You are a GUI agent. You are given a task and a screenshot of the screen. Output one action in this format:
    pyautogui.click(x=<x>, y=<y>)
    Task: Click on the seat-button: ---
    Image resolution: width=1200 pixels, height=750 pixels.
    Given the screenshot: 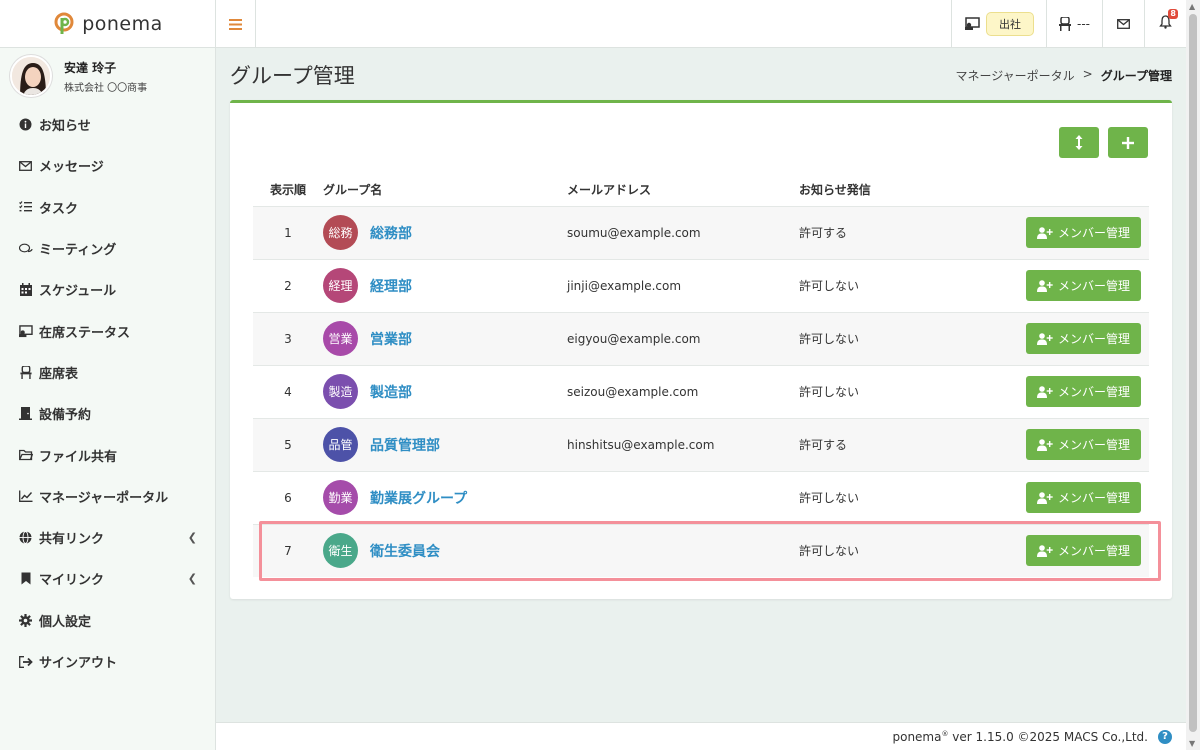 What is the action you would take?
    pyautogui.click(x=1074, y=24)
    